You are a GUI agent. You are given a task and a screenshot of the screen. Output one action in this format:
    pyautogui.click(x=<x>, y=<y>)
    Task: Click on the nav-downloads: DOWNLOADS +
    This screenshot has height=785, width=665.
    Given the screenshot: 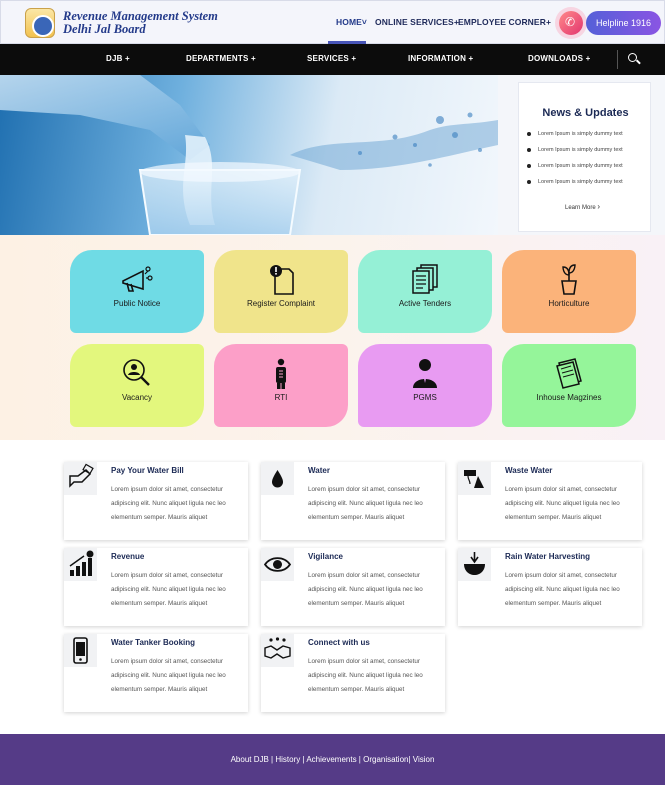 What is the action you would take?
    pyautogui.click(x=559, y=58)
    